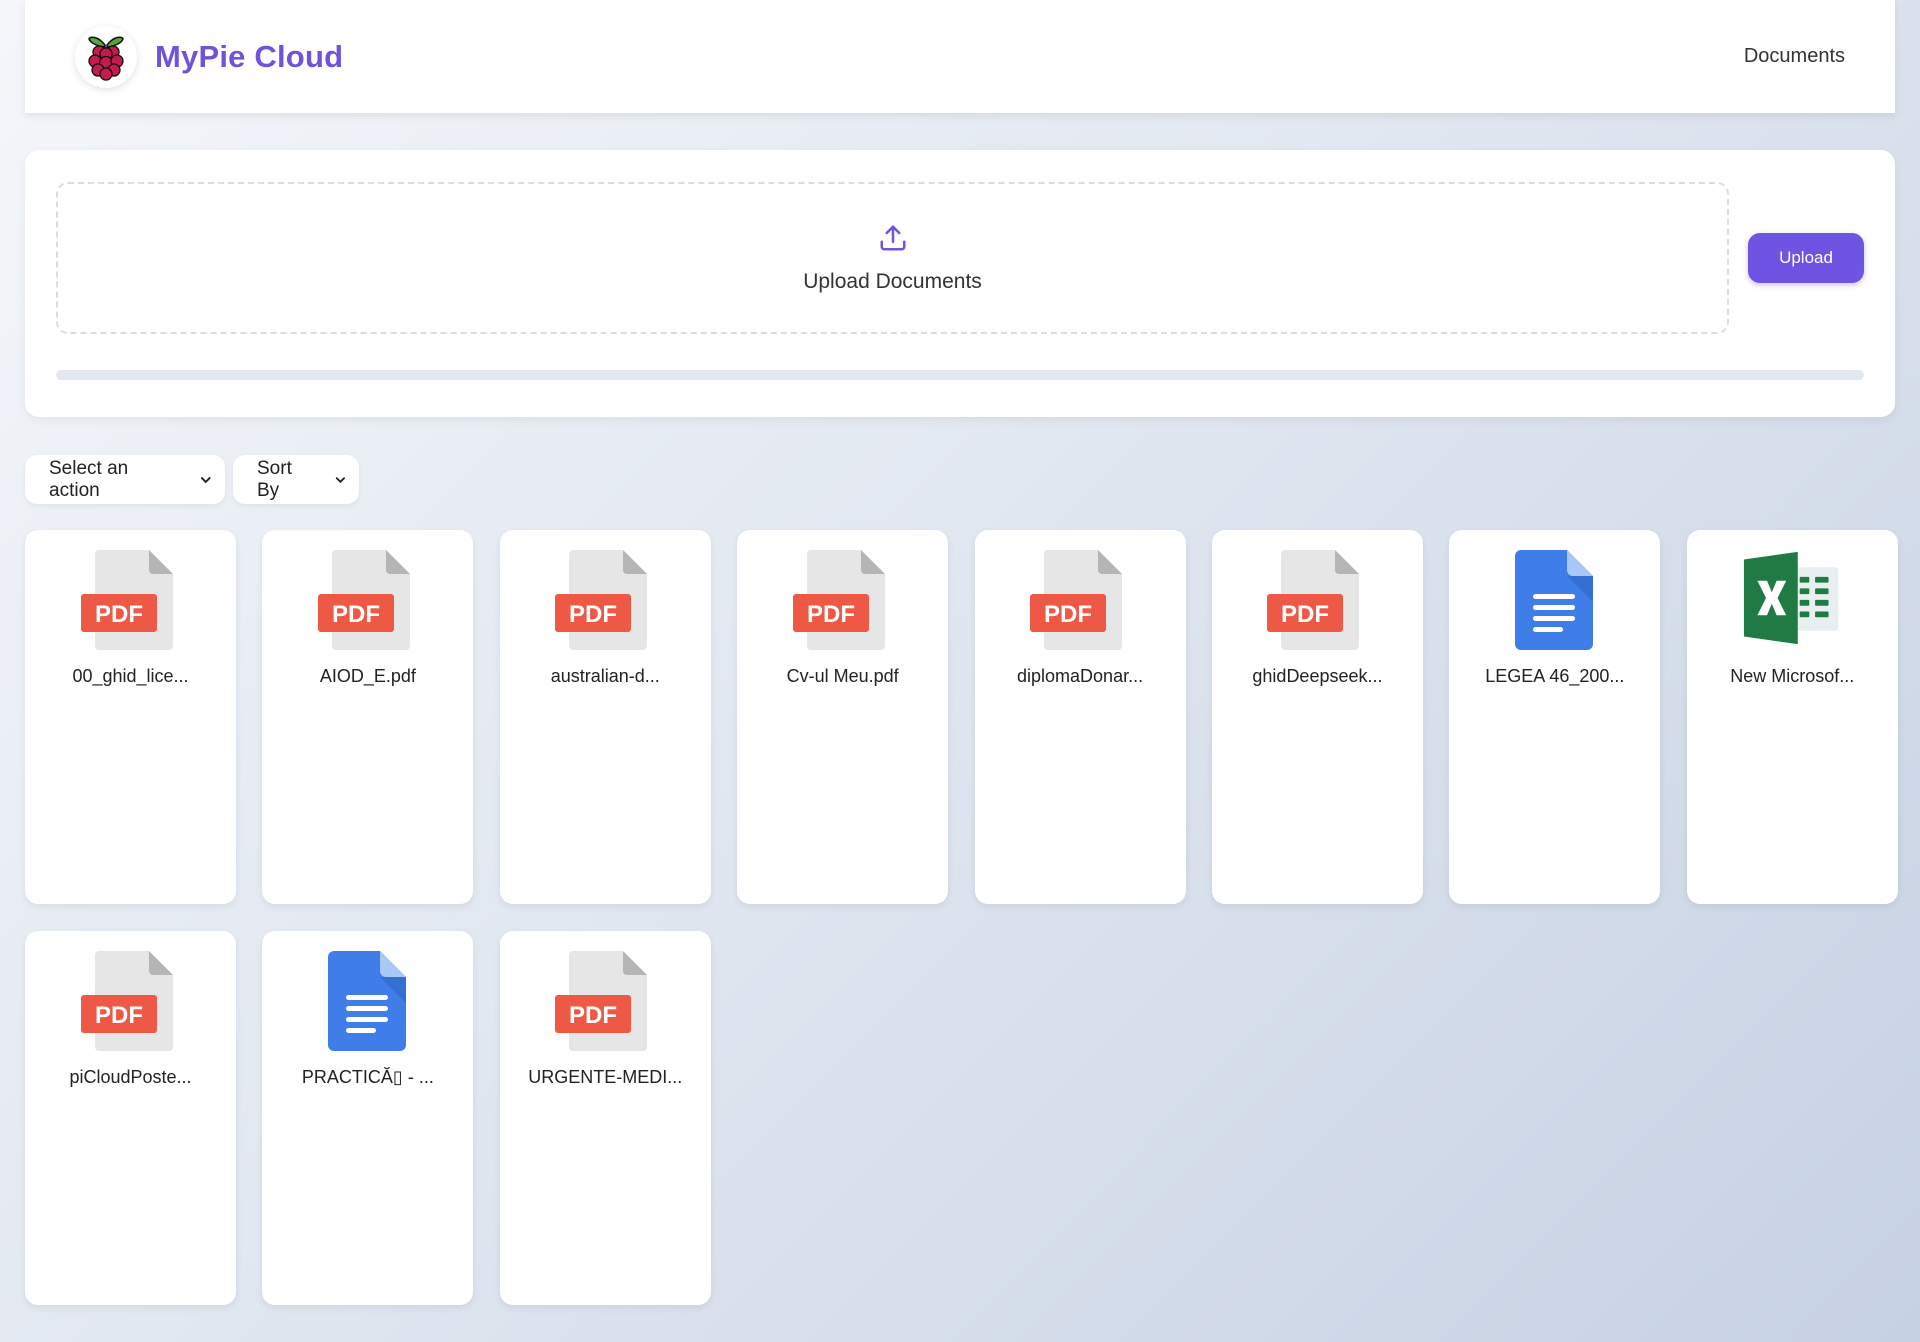 This screenshot has height=1342, width=1920. What do you see at coordinates (960, 375) in the screenshot?
I see `upload-progress-bar` at bounding box center [960, 375].